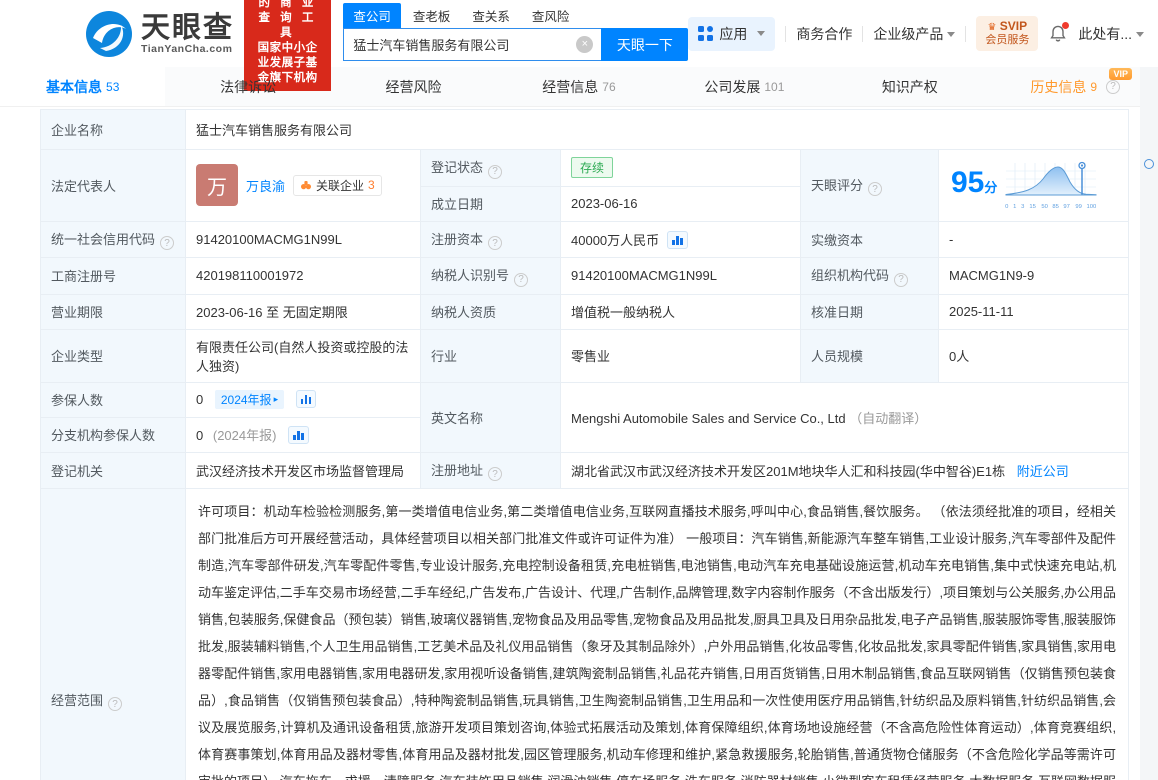 This screenshot has width=1158, height=780. I want to click on reg-address-label: 注册地址, so click(490, 470).